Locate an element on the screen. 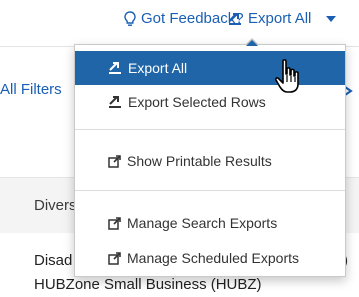  feedback-link: Got Feedback? is located at coordinates (184, 18).